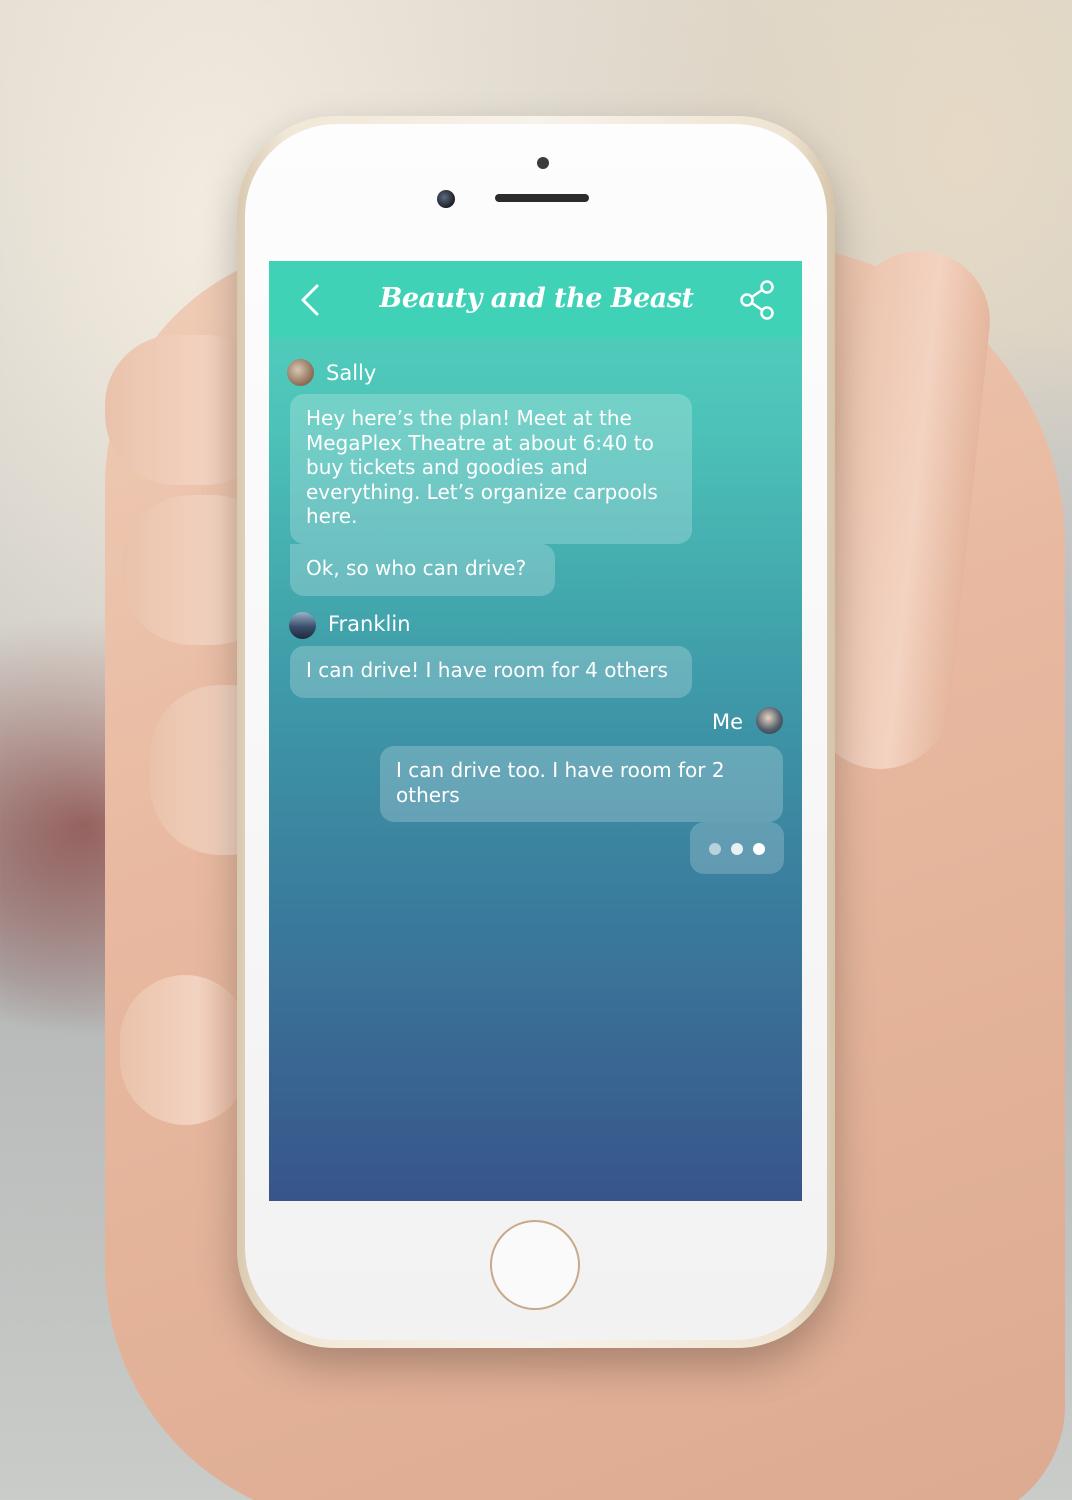 The width and height of the screenshot is (1072, 1500). I want to click on sender-name-franklin: Franklin, so click(369, 624).